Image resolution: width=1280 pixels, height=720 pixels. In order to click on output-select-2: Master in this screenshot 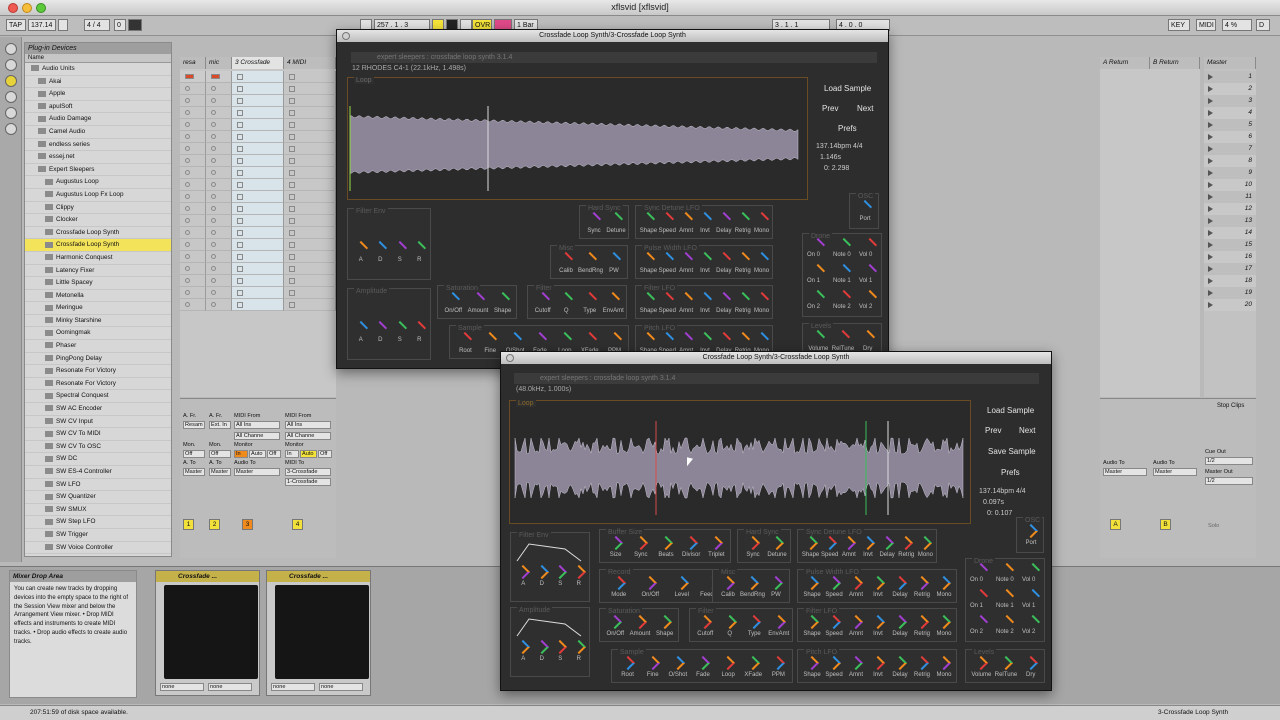, I will do `click(220, 472)`.